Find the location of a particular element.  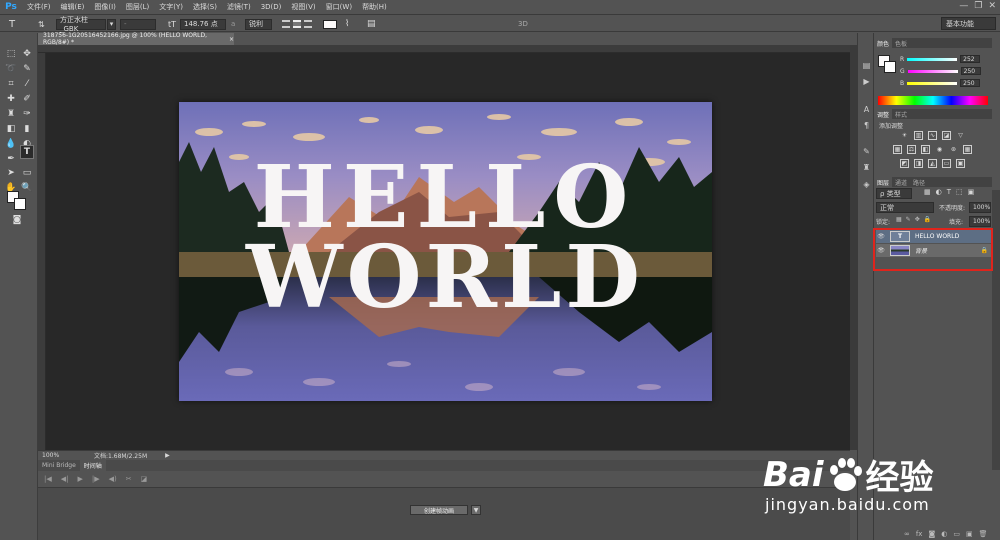

color-panel-swatch-bg is located at coordinates (890, 67).